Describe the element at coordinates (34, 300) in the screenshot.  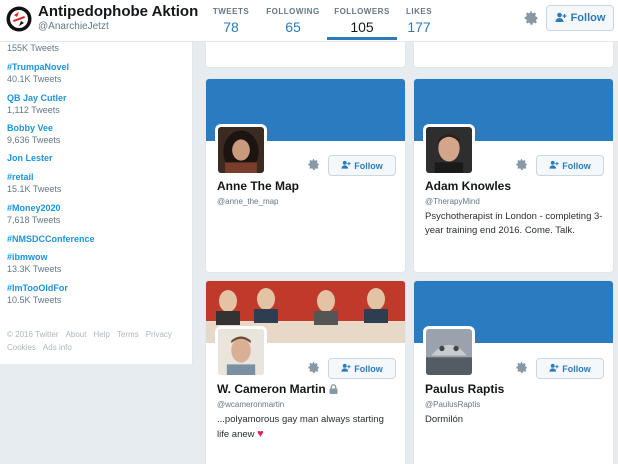
I see `trend-count: 10.5K Tweets` at that location.